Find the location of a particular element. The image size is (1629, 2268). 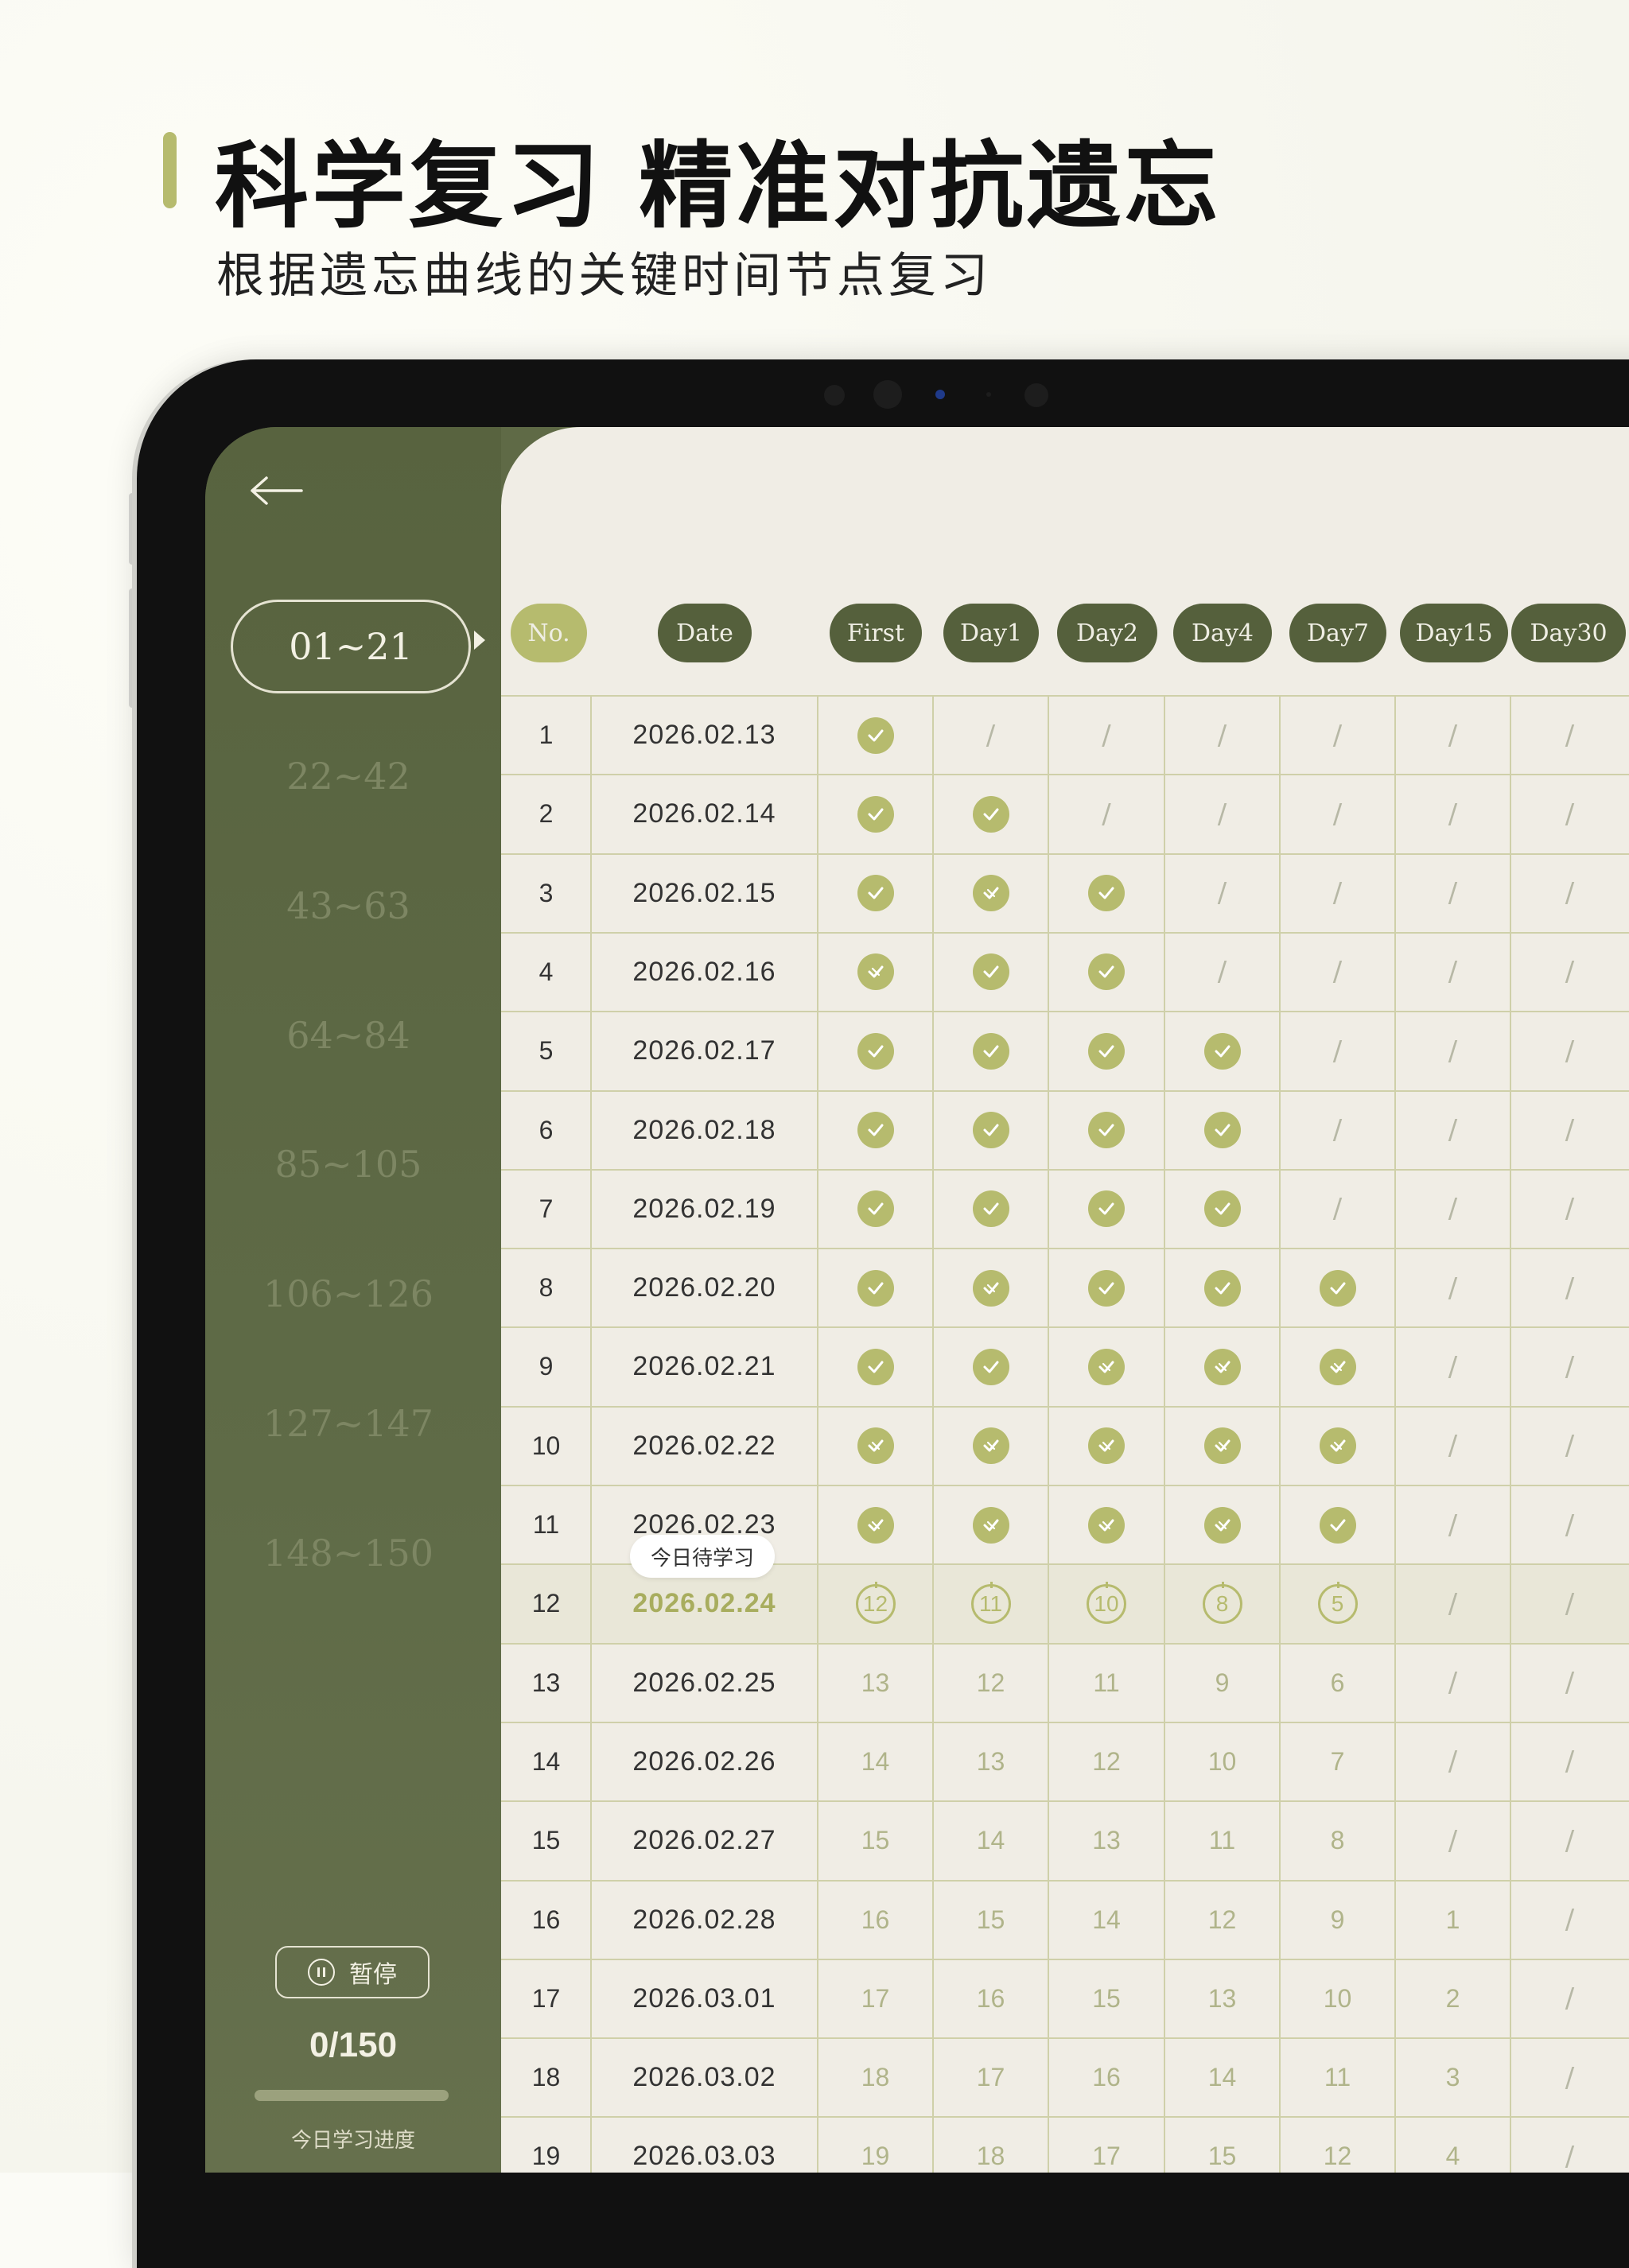

row-number: 1 is located at coordinates (546, 734).